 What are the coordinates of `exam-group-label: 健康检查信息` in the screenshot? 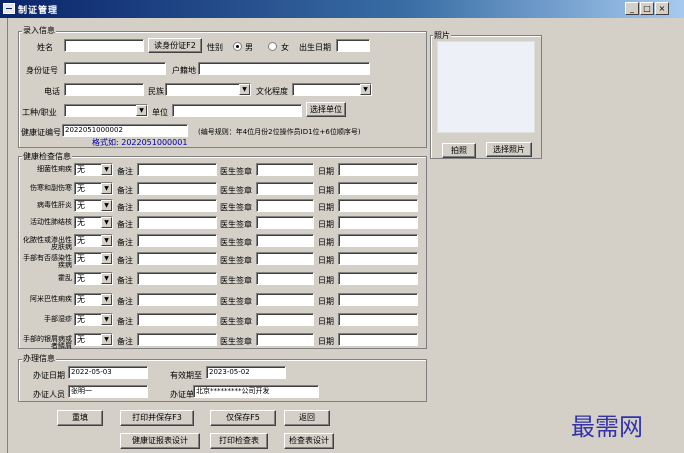 It's located at (47, 156).